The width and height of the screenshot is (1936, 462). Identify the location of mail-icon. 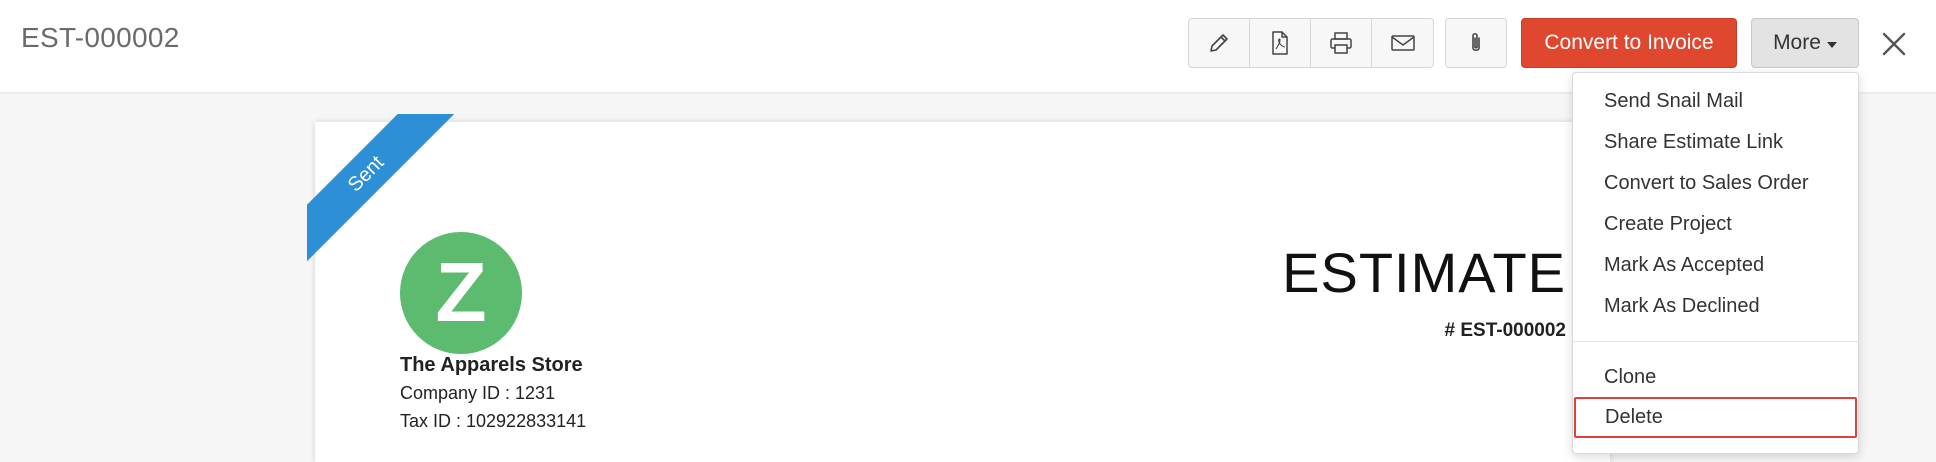
(1402, 43).